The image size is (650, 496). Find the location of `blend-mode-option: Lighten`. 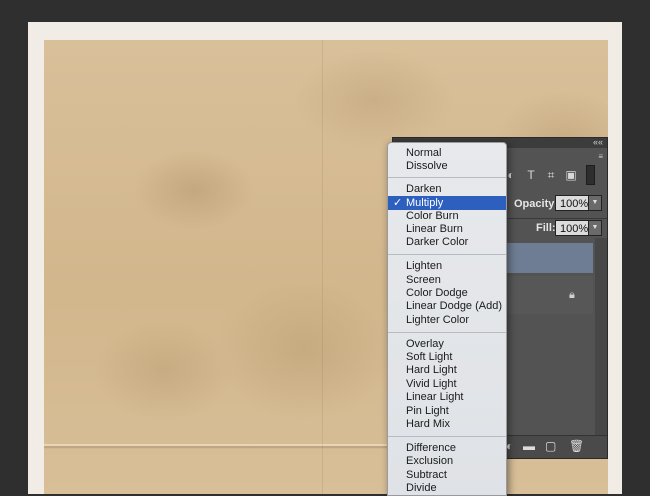

blend-mode-option: Lighten is located at coordinates (447, 266).